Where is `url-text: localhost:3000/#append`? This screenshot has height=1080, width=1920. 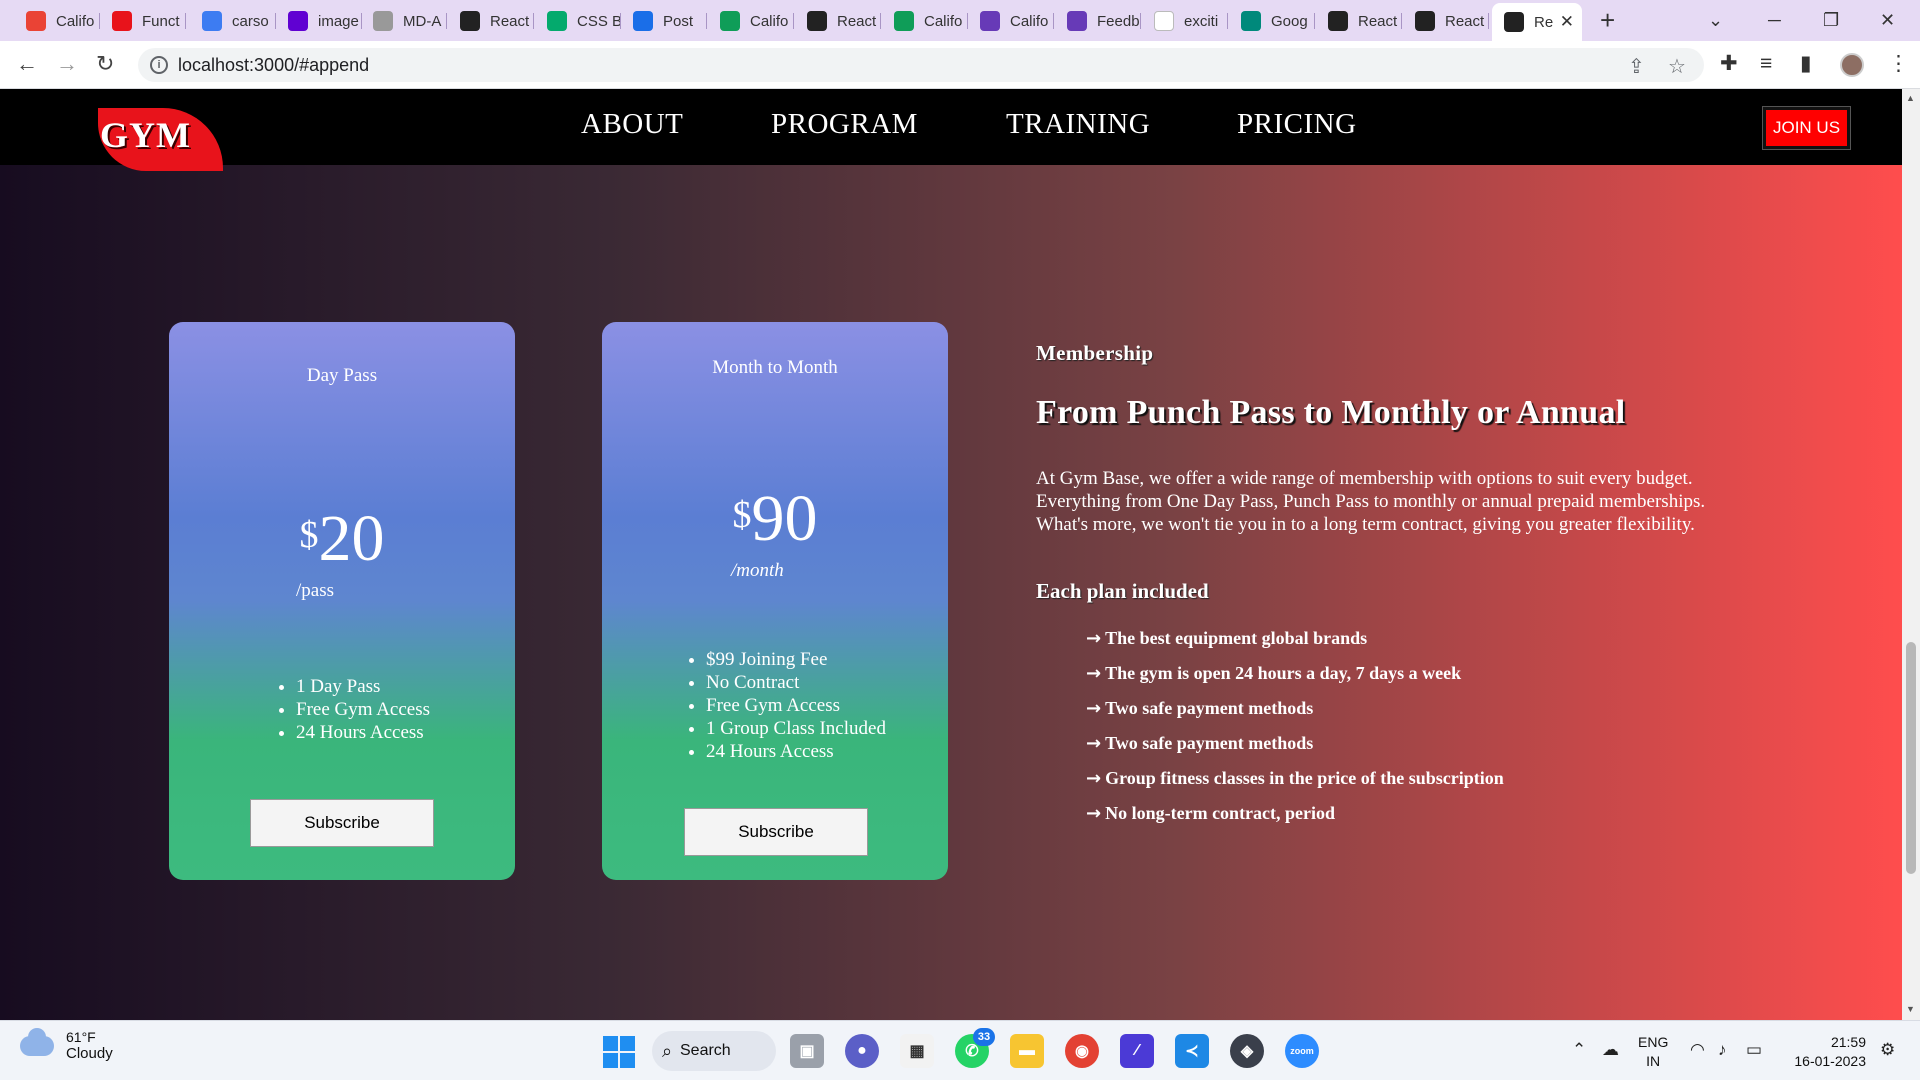
url-text: localhost:3000/#append is located at coordinates (273, 65).